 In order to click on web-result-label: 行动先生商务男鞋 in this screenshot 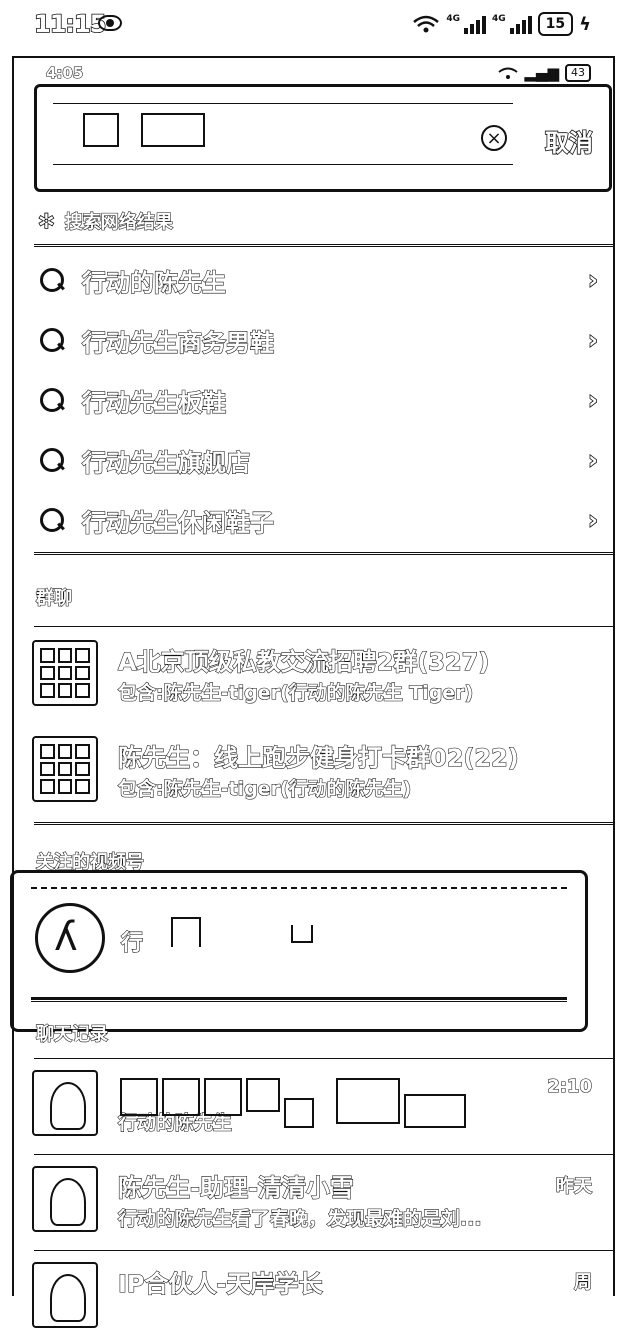, I will do `click(177, 342)`.